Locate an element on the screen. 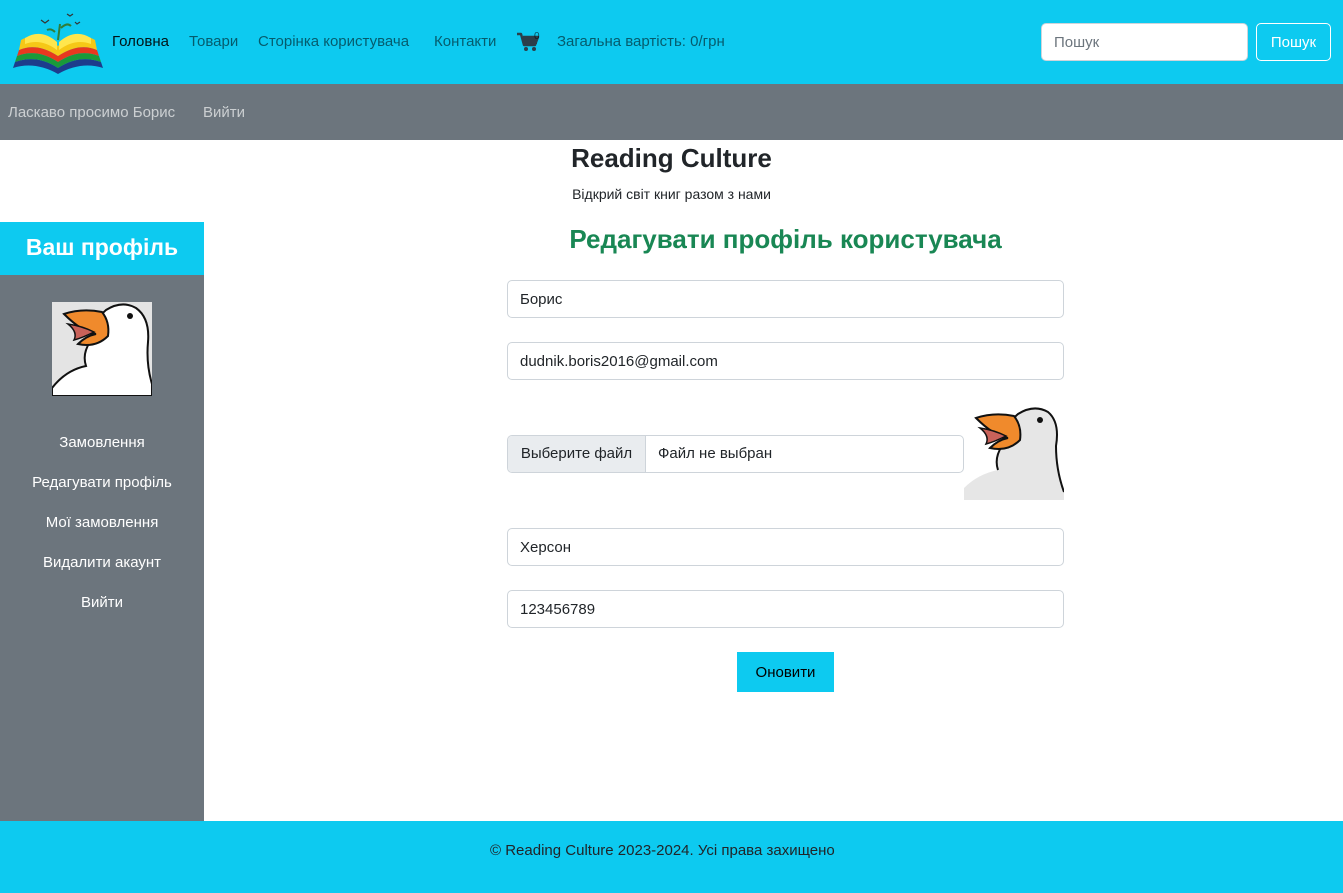  file-status: Файл не выбран is located at coordinates (715, 453).